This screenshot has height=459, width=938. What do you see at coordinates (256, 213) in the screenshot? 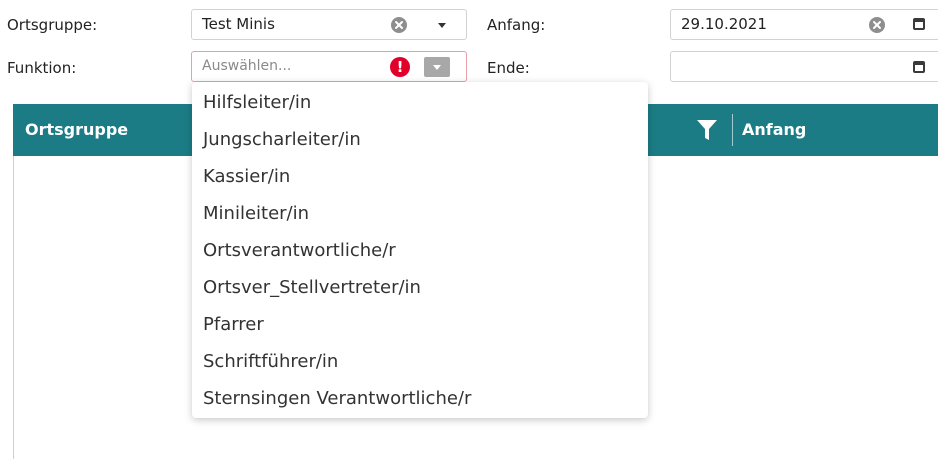
I see `dropdown-option: Minileiter/in` at bounding box center [256, 213].